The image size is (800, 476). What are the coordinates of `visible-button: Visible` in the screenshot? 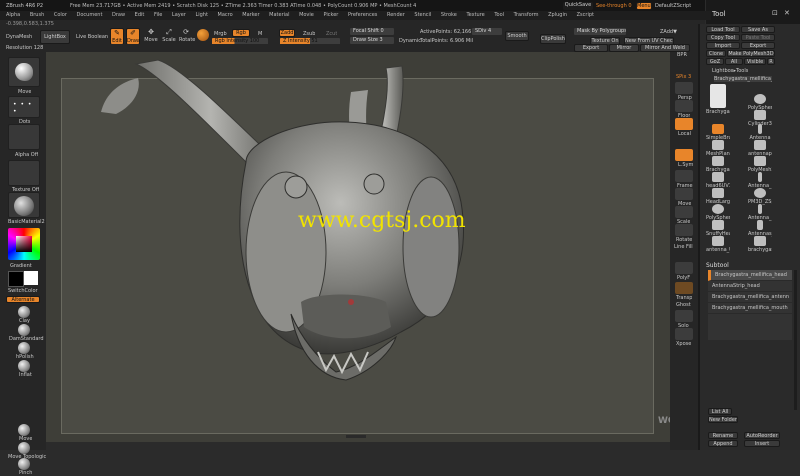 It's located at (755, 61).